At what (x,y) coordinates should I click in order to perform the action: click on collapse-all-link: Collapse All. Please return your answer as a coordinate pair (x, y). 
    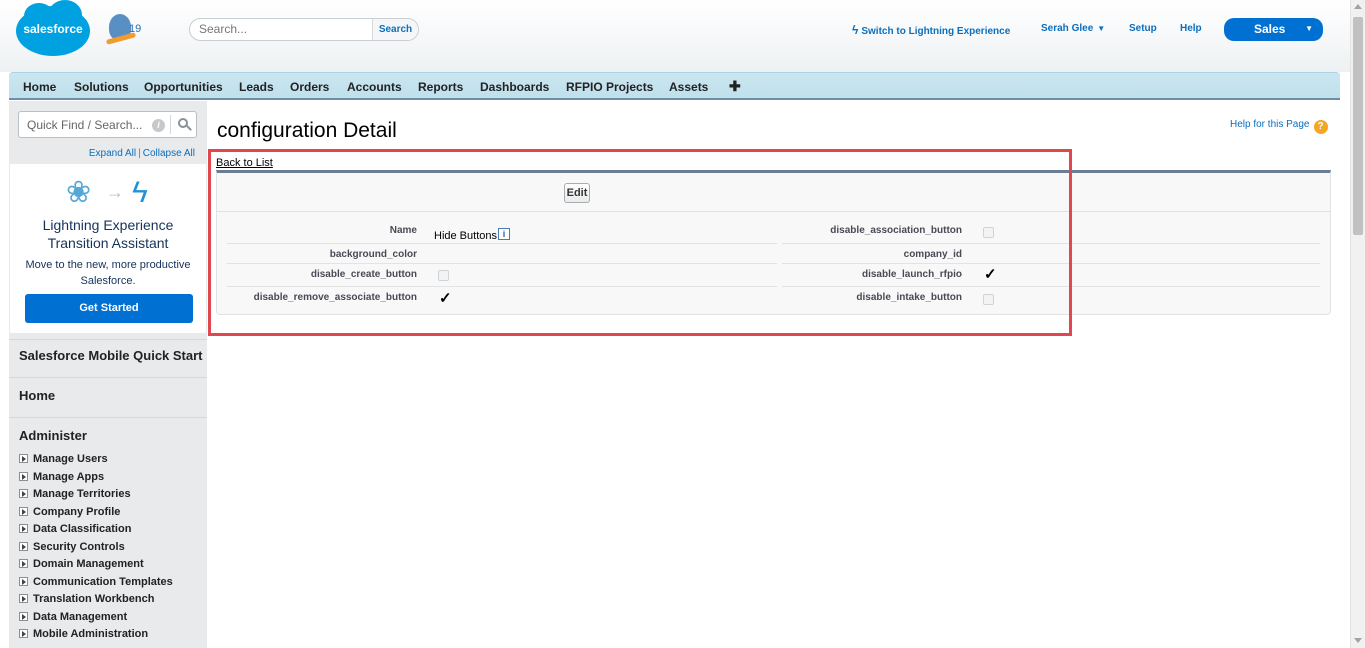
    Looking at the image, I should click on (169, 153).